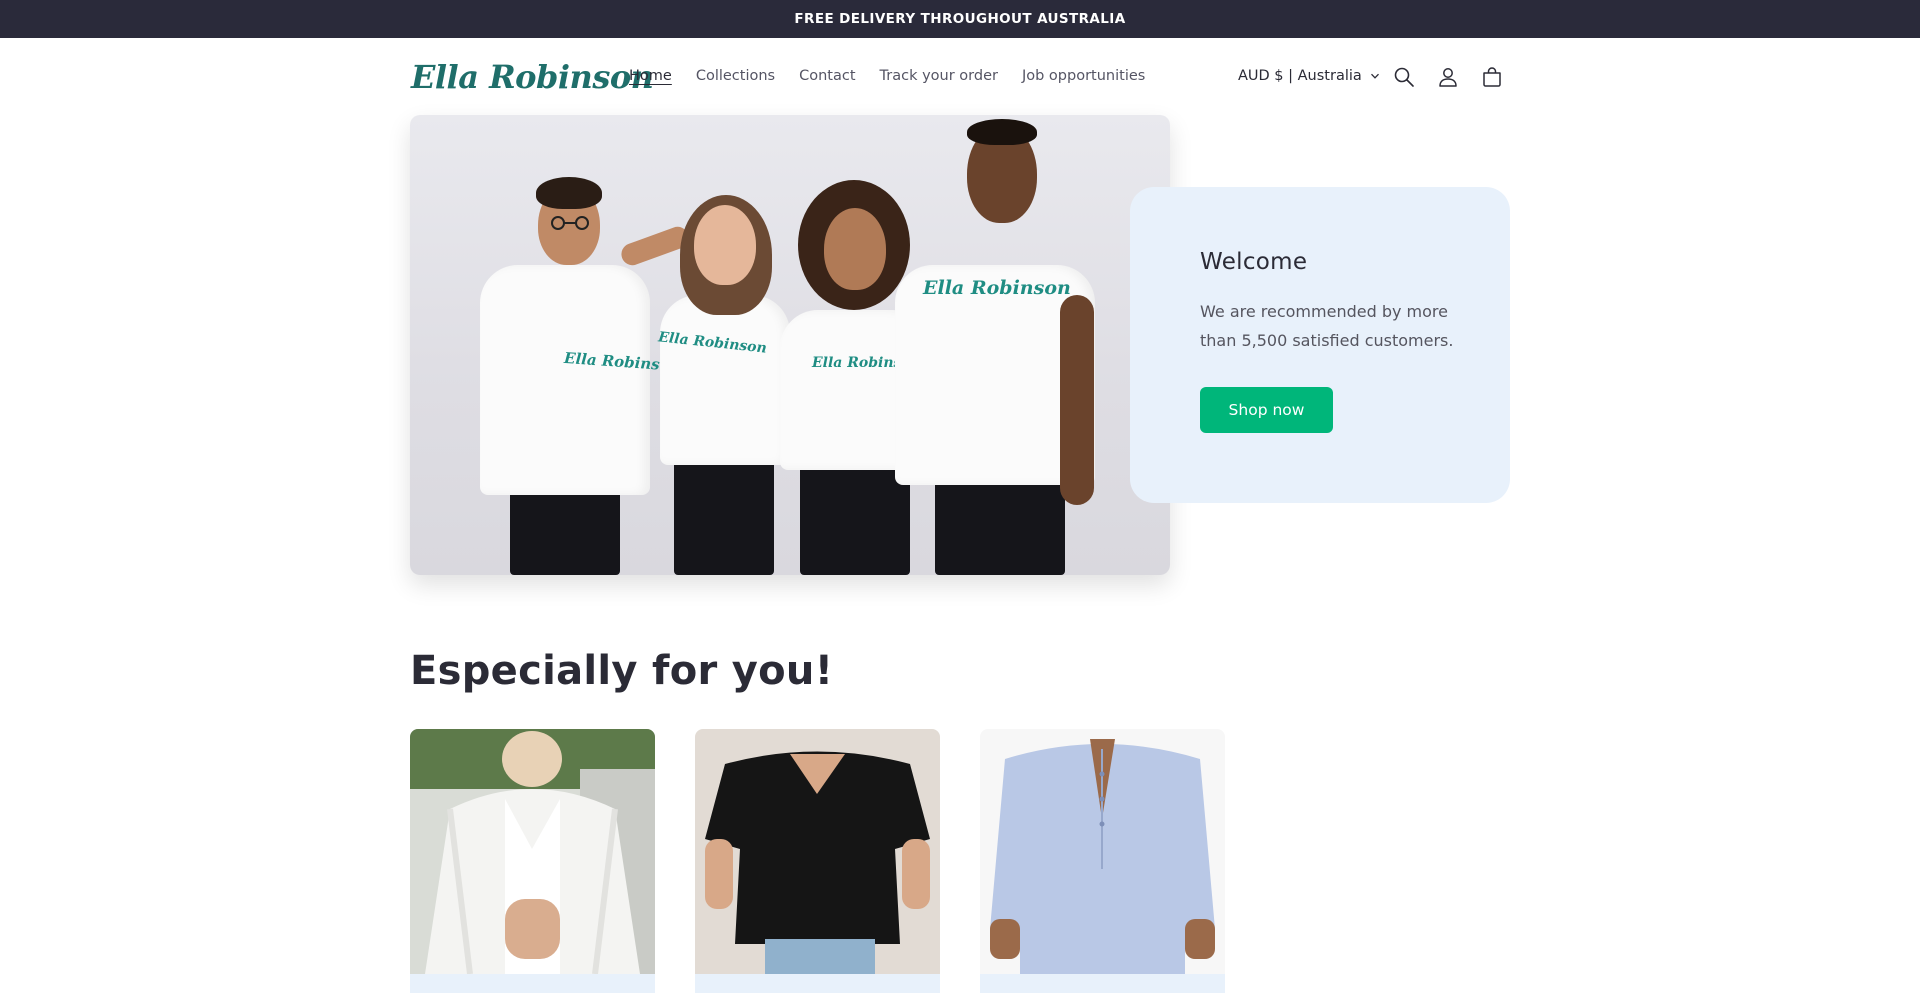 The width and height of the screenshot is (1920, 993). Describe the element at coordinates (1254, 262) in the screenshot. I see `welcome-title: Welcome` at that location.